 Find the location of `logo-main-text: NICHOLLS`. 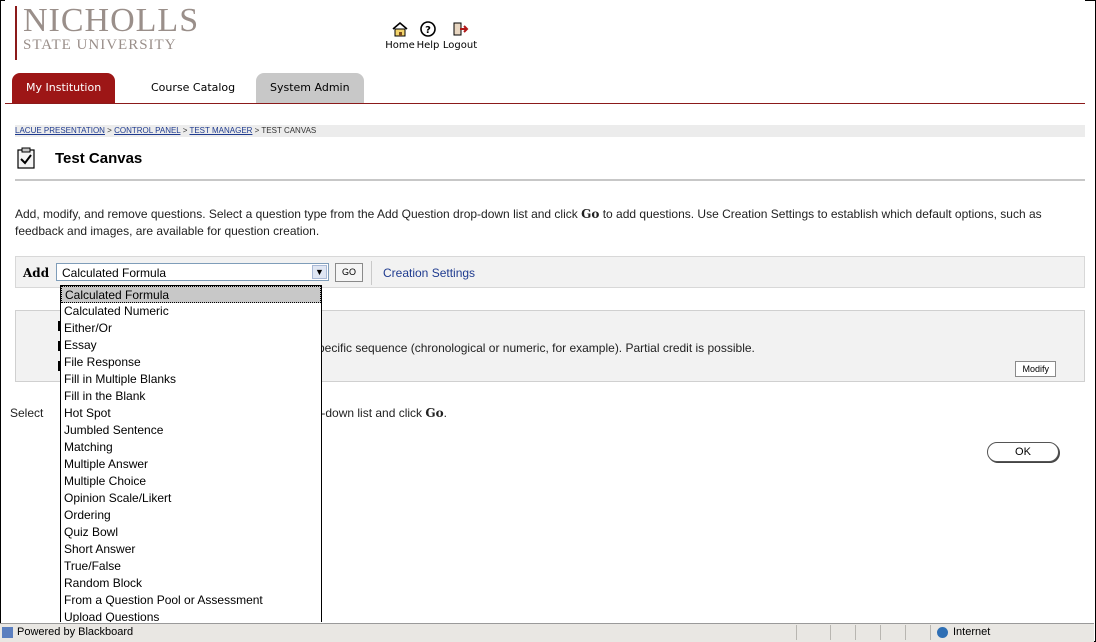

logo-main-text: NICHOLLS is located at coordinates (111, 20).